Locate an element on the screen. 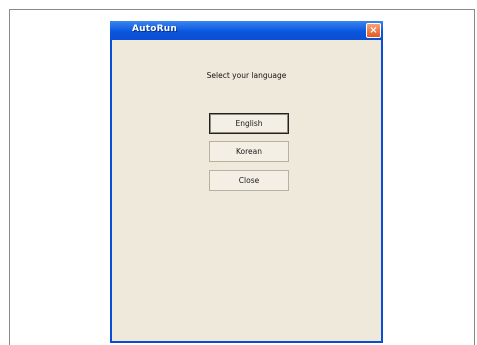 The height and width of the screenshot is (345, 477). close-button: Close is located at coordinates (249, 180).